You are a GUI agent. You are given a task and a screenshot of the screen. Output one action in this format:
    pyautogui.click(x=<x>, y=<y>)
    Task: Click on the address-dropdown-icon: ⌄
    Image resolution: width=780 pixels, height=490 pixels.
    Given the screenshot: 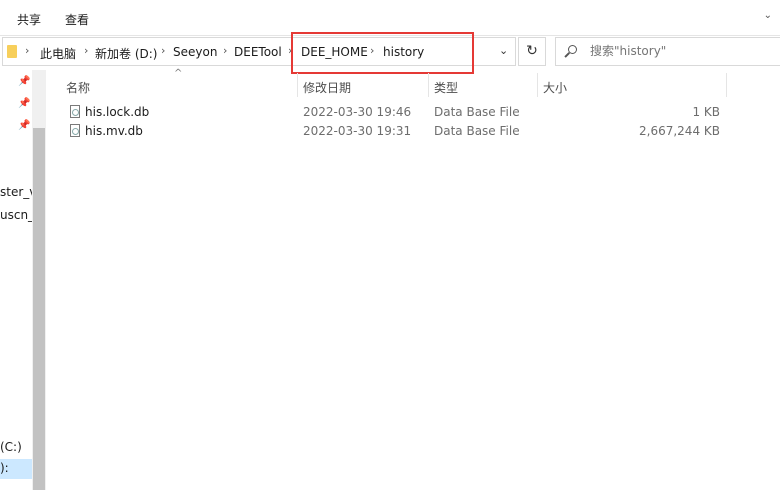 What is the action you would take?
    pyautogui.click(x=503, y=50)
    